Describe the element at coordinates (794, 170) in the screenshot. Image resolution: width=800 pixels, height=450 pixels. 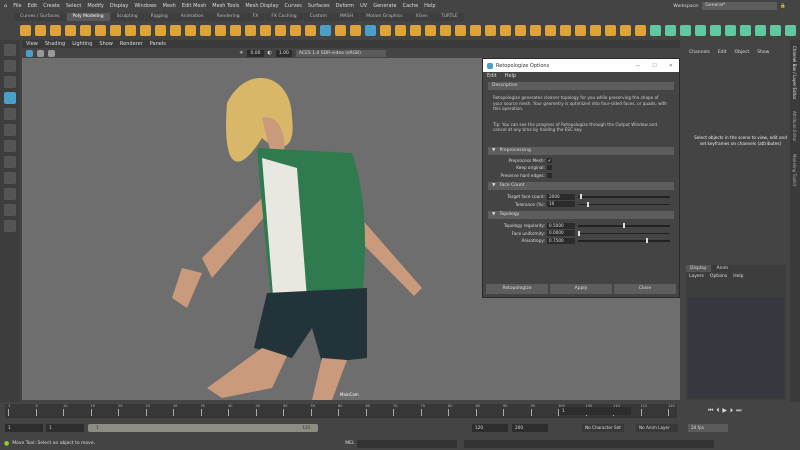
I see `tab-modeling-toolkit: Modeling Toolkit` at that location.